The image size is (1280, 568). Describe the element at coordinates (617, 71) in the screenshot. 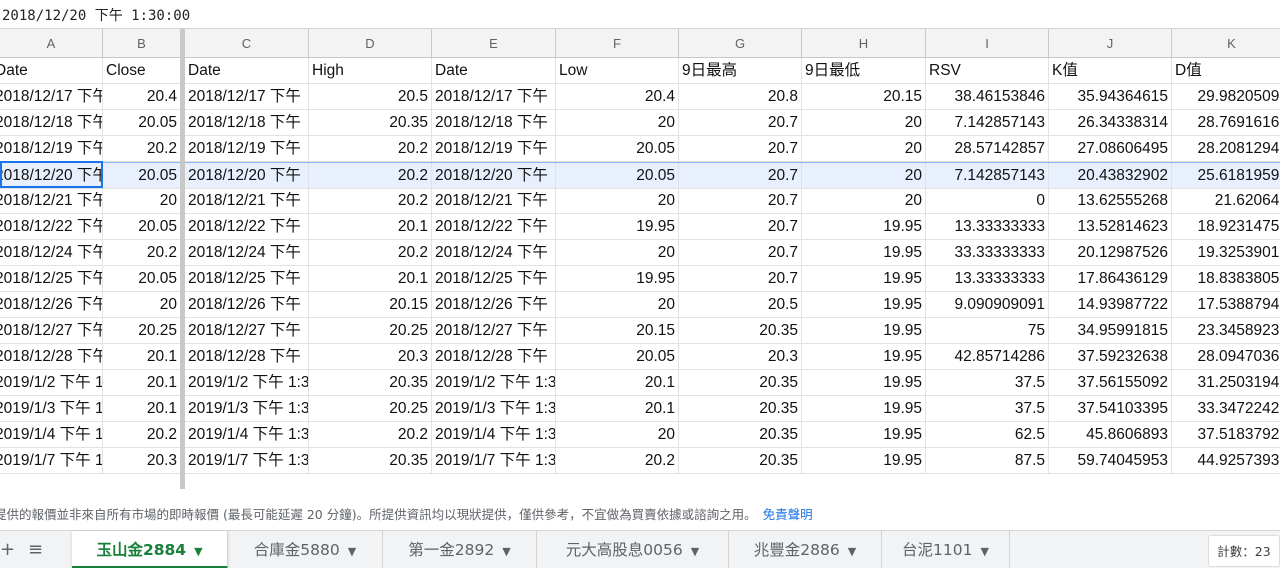

I see `header-cell: Low` at that location.